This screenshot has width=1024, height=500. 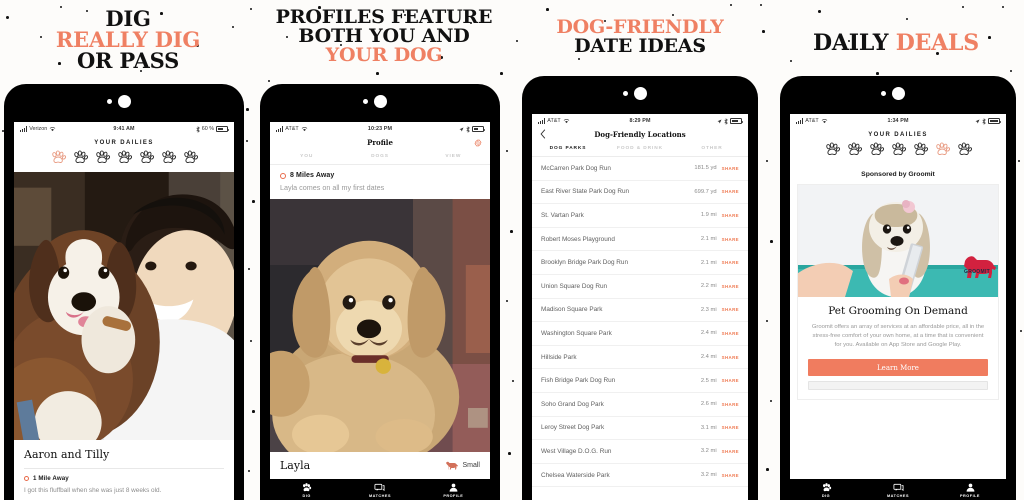 What do you see at coordinates (573, 428) in the screenshot?
I see `location-name: Leroy Street Dog Park` at bounding box center [573, 428].